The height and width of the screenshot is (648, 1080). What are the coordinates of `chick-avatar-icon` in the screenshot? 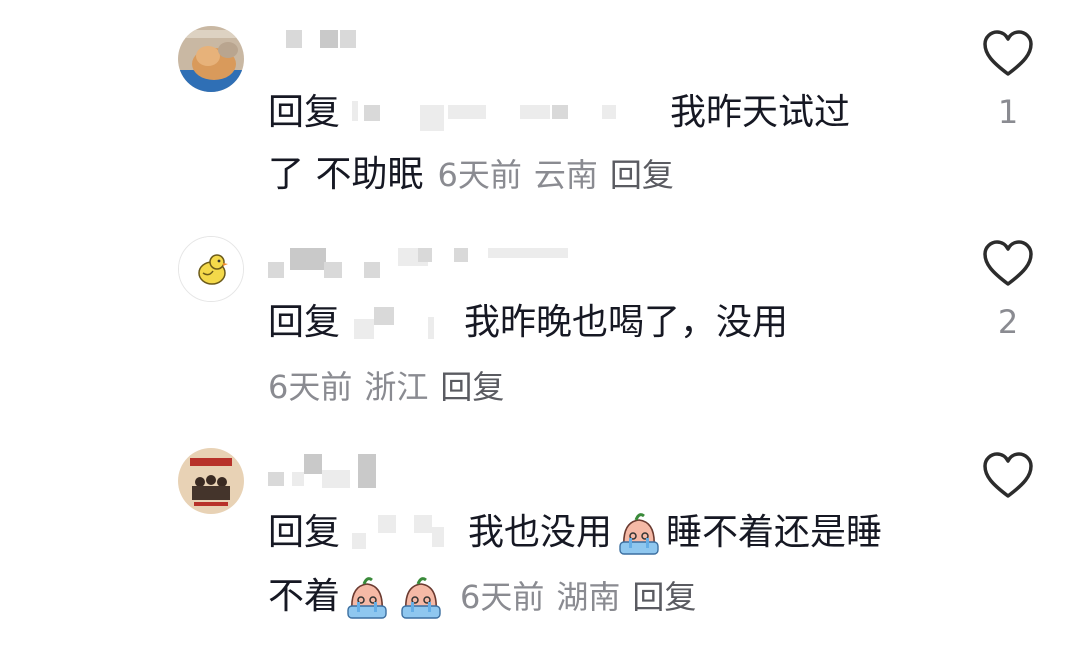 It's located at (211, 269).